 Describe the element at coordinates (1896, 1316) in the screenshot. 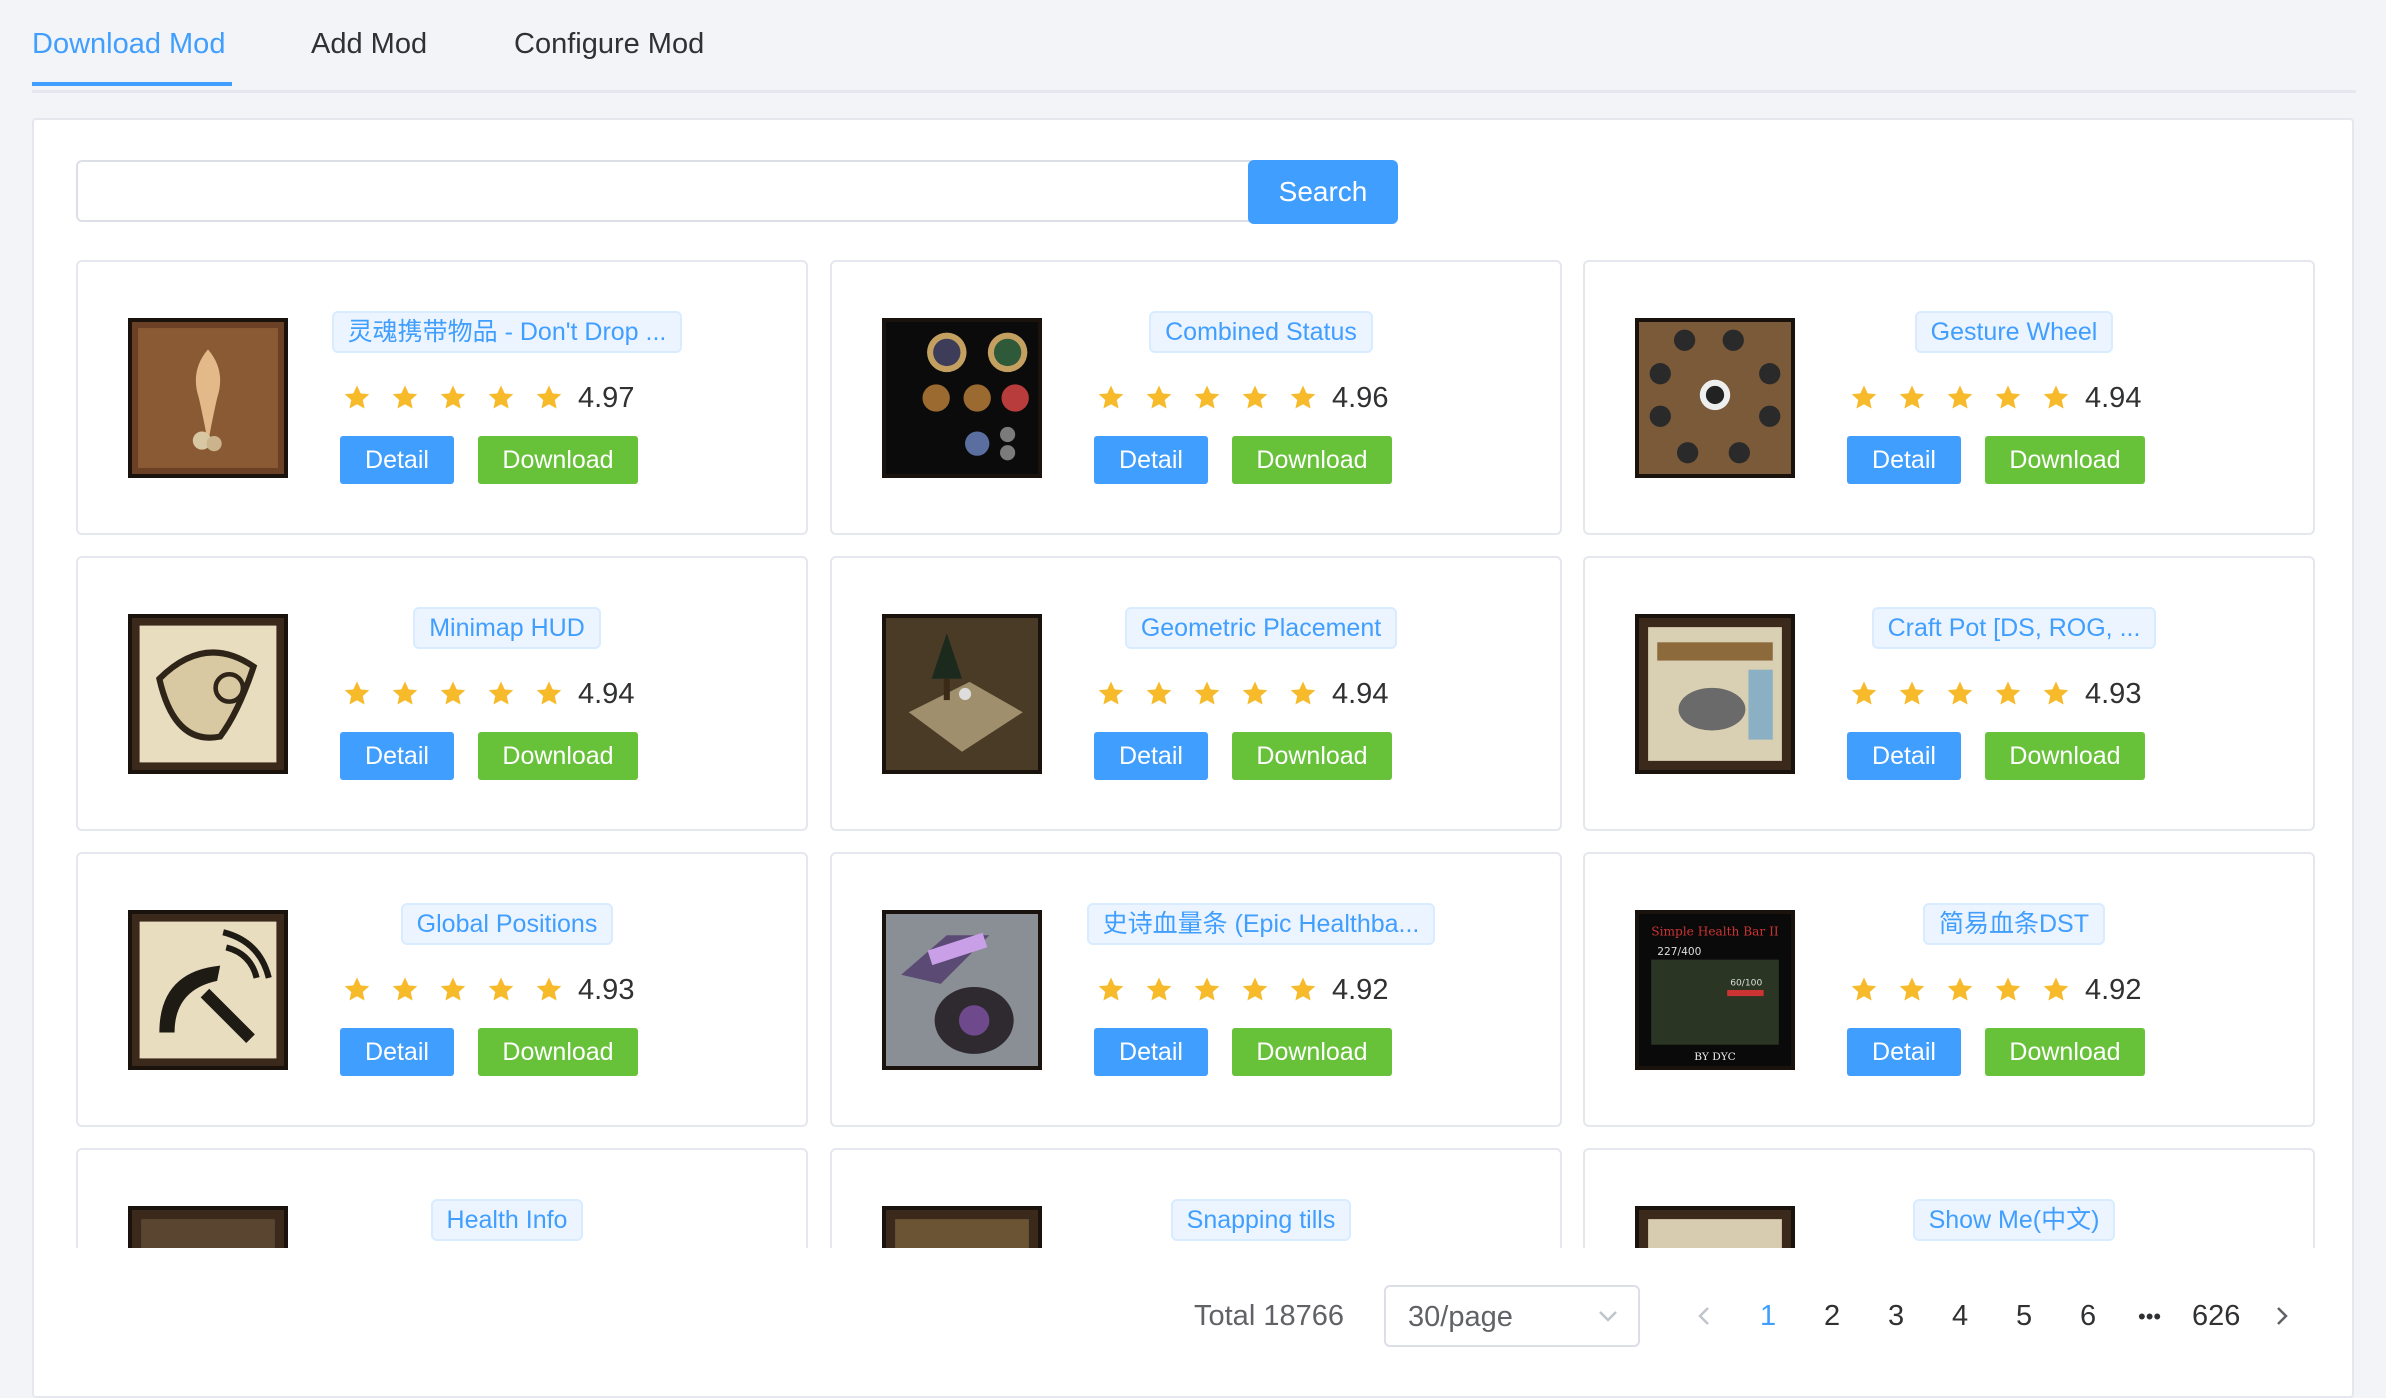

I see `page-3-button: 3` at that location.